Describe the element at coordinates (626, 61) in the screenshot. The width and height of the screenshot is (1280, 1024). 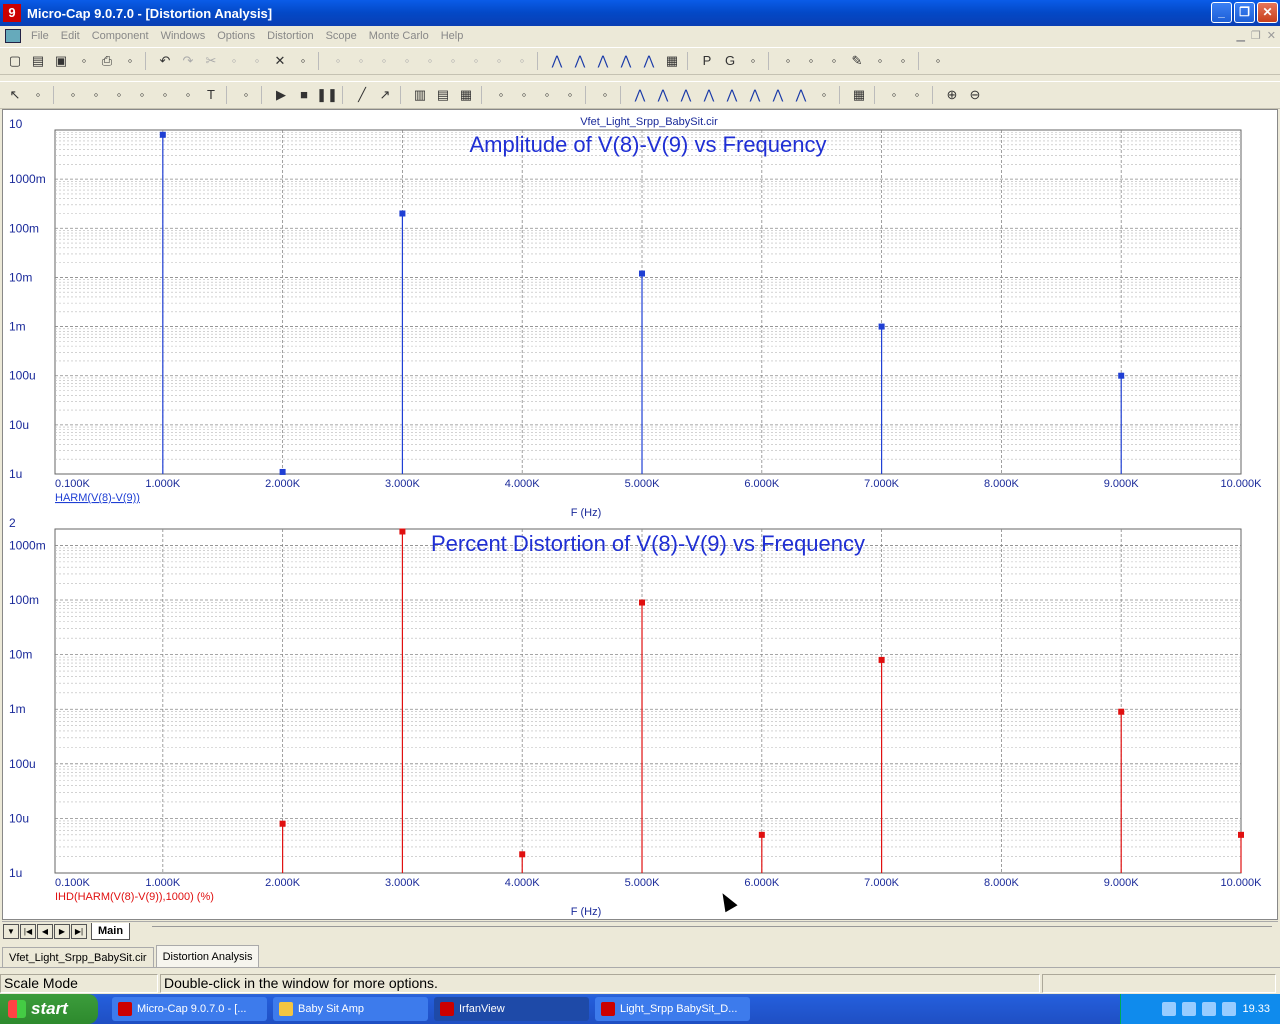
I see `window-icon: ⋀` at that location.